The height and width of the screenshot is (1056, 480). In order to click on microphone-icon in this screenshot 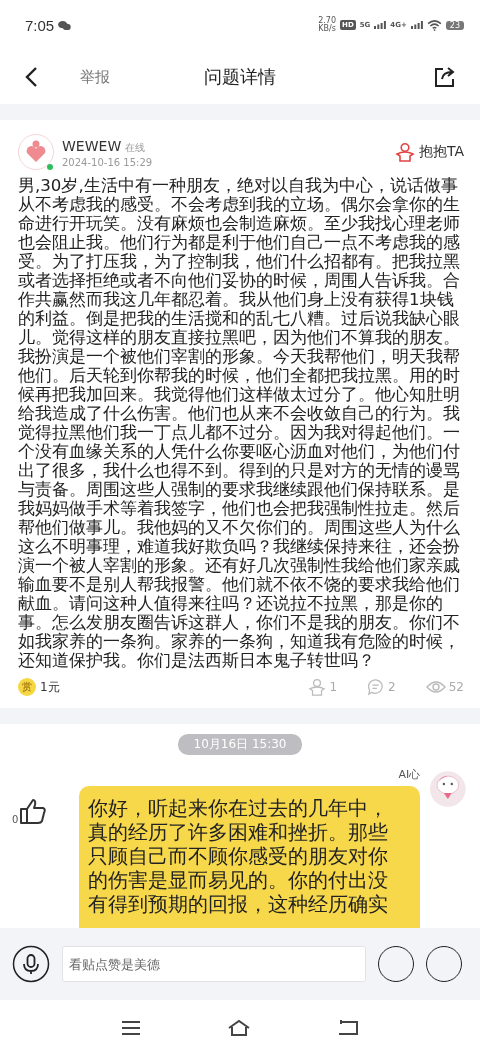, I will do `click(31, 964)`.